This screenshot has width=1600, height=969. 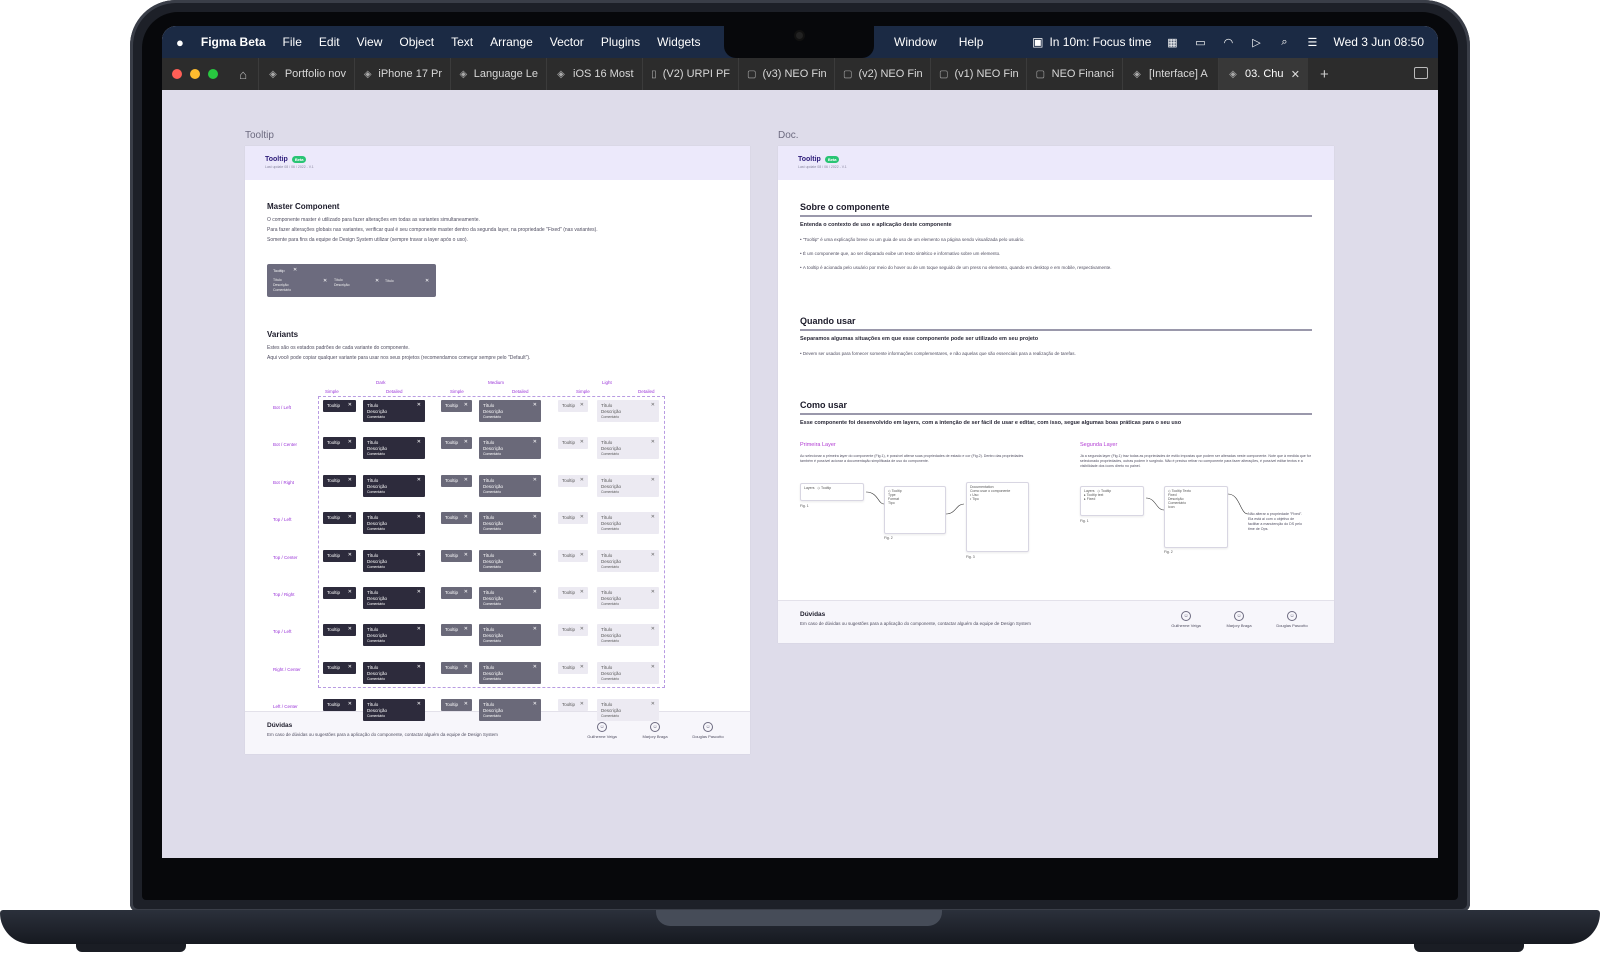 I want to click on frame-label-tooltip: Tooltip, so click(x=259, y=135).